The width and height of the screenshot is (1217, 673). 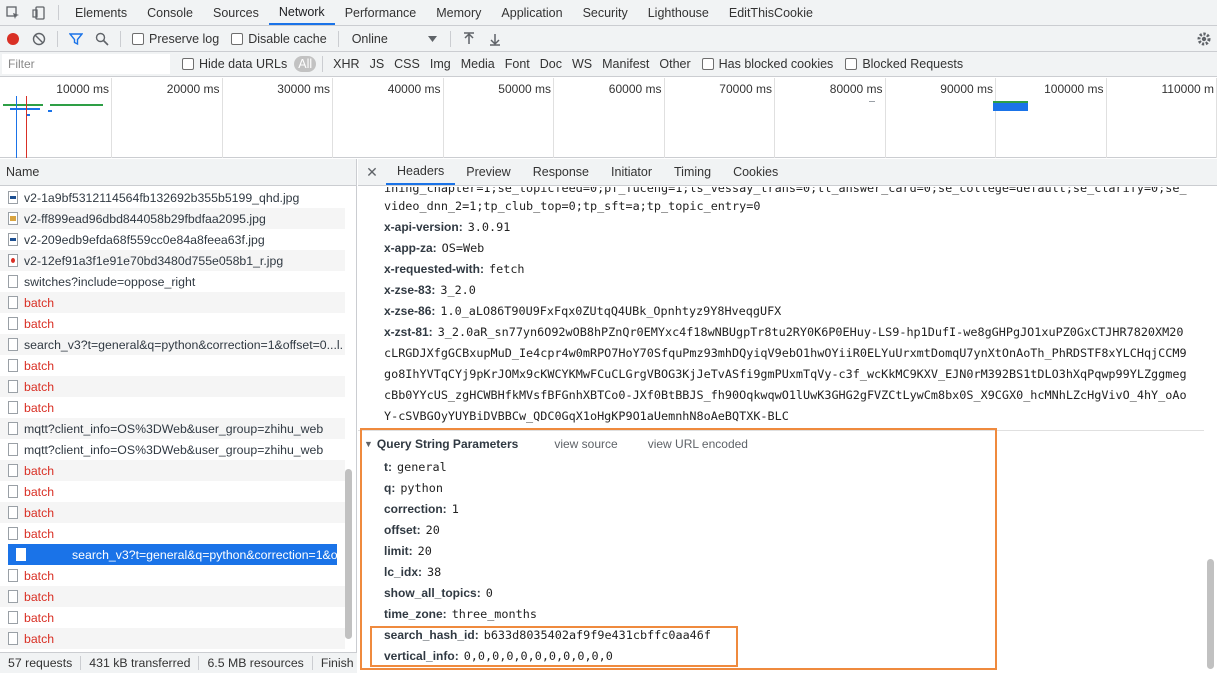 I want to click on param-key: show_all_topics:, so click(x=432, y=592).